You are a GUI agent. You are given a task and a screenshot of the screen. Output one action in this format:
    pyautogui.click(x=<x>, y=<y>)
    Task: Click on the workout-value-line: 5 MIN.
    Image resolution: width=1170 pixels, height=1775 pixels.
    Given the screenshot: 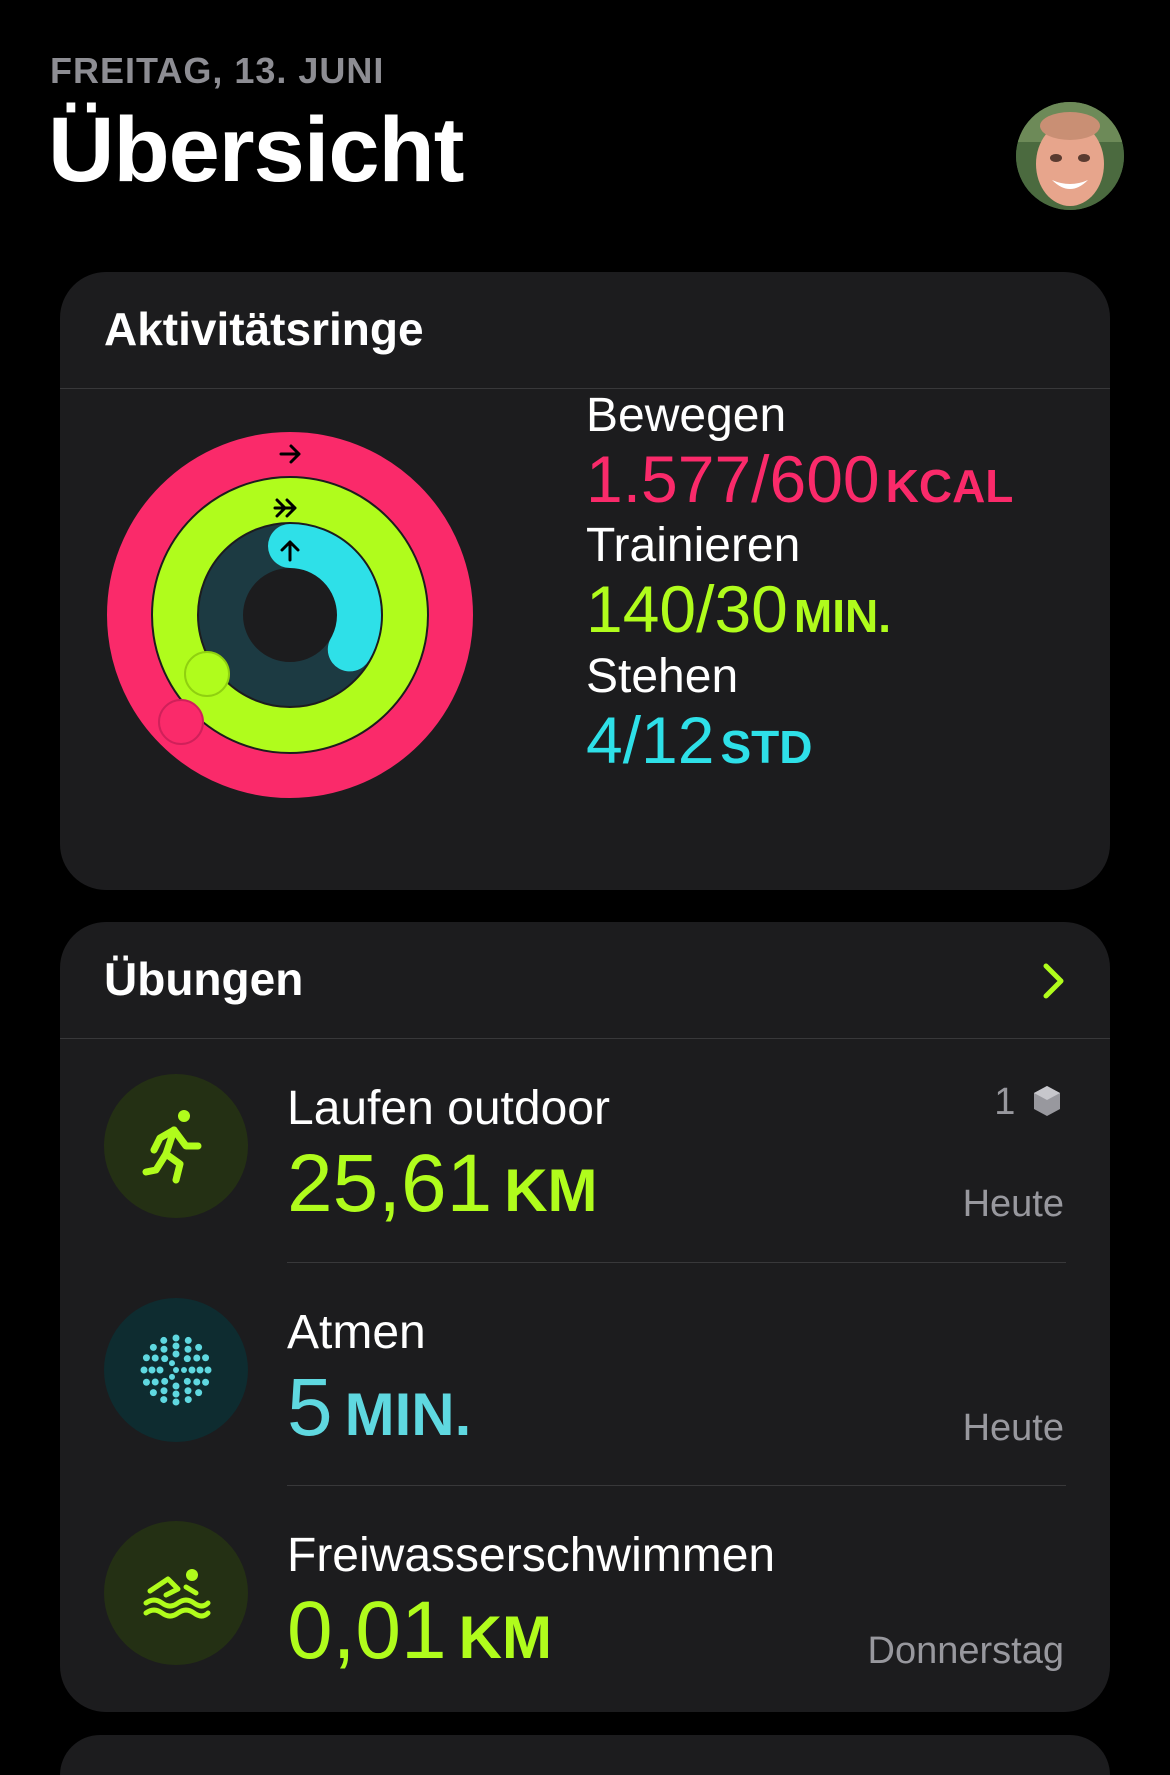 What is the action you would take?
    pyautogui.click(x=379, y=1411)
    